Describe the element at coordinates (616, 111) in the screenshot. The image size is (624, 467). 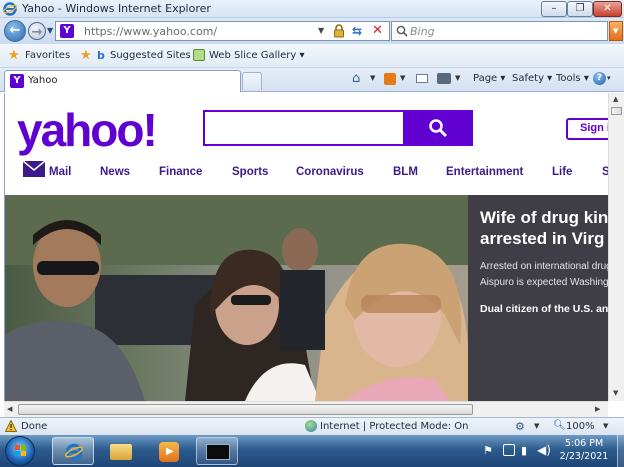
I see `vertical-scroll-thumb` at that location.